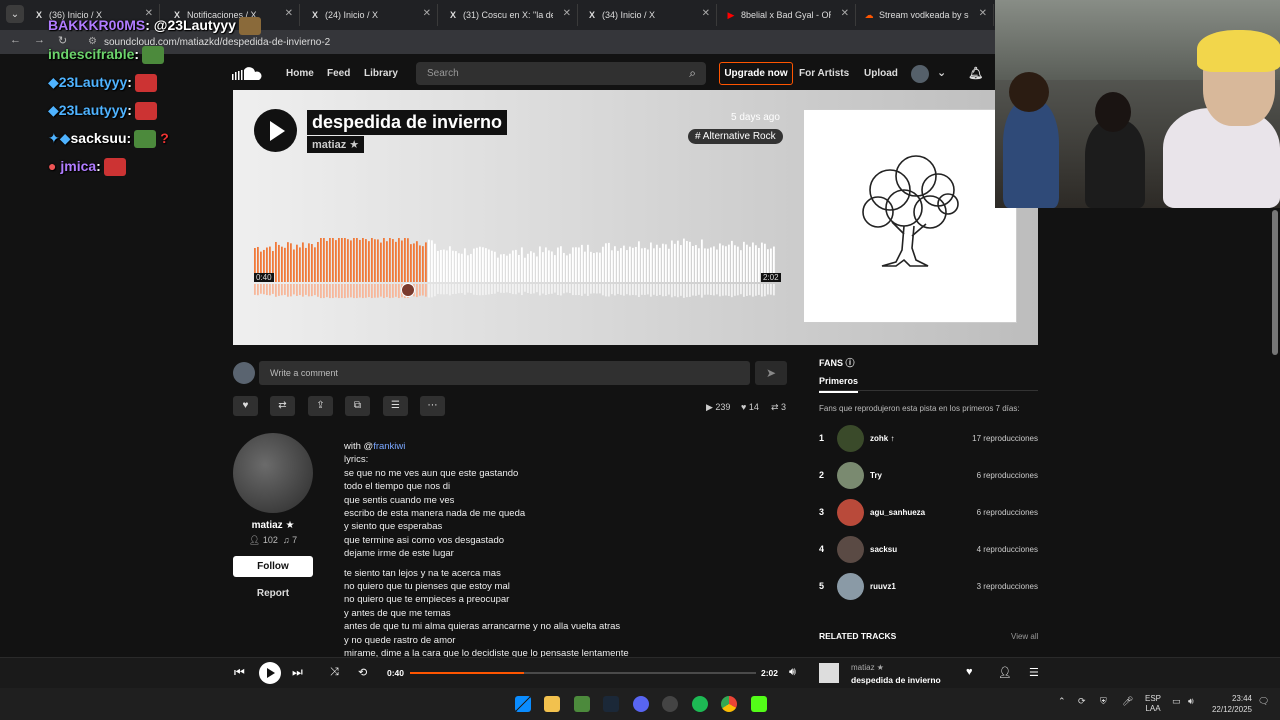 The width and height of the screenshot is (1280, 720). What do you see at coordinates (510, 15) in the screenshot?
I see `browser-tab: X (31) Coscu en X: "la de so ✕` at bounding box center [510, 15].